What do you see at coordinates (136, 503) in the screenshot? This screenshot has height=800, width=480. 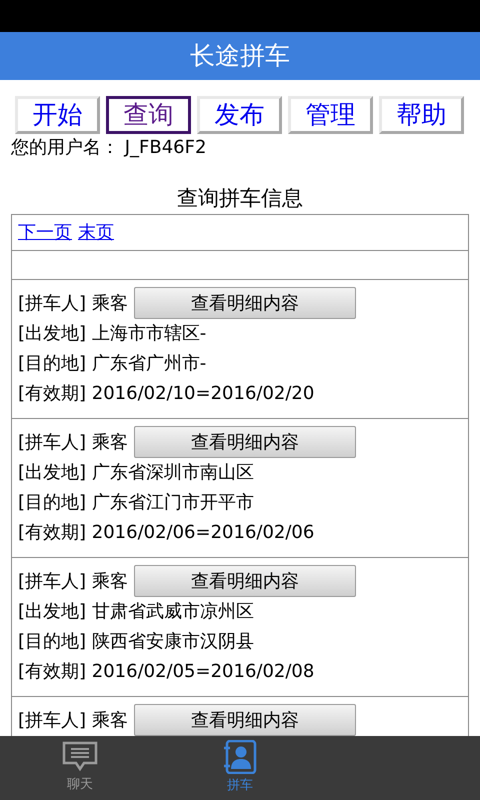 I see `listing-line: [目的地] 广东省江门市开平市` at bounding box center [136, 503].